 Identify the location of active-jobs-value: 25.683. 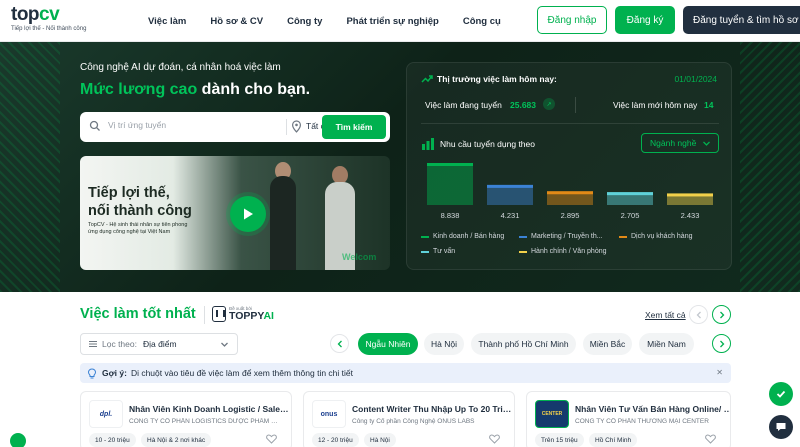
(523, 105).